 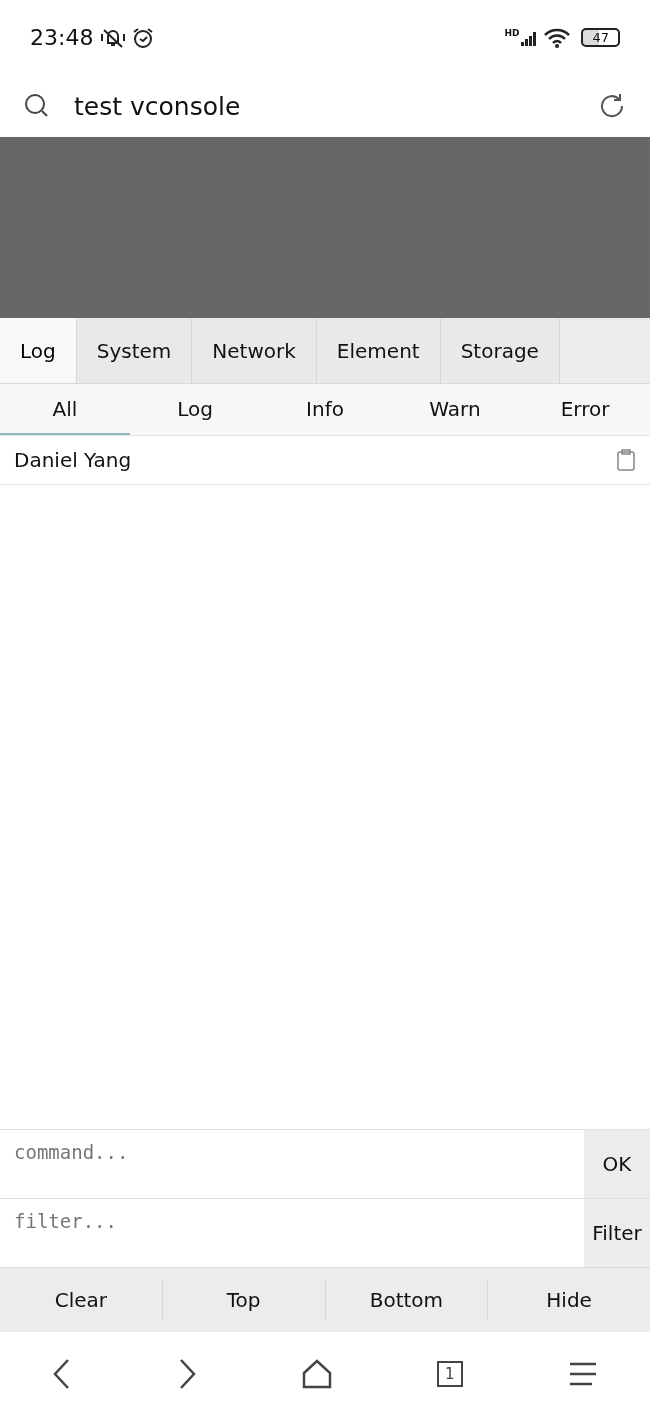 I want to click on search-icon, so click(x=37, y=106).